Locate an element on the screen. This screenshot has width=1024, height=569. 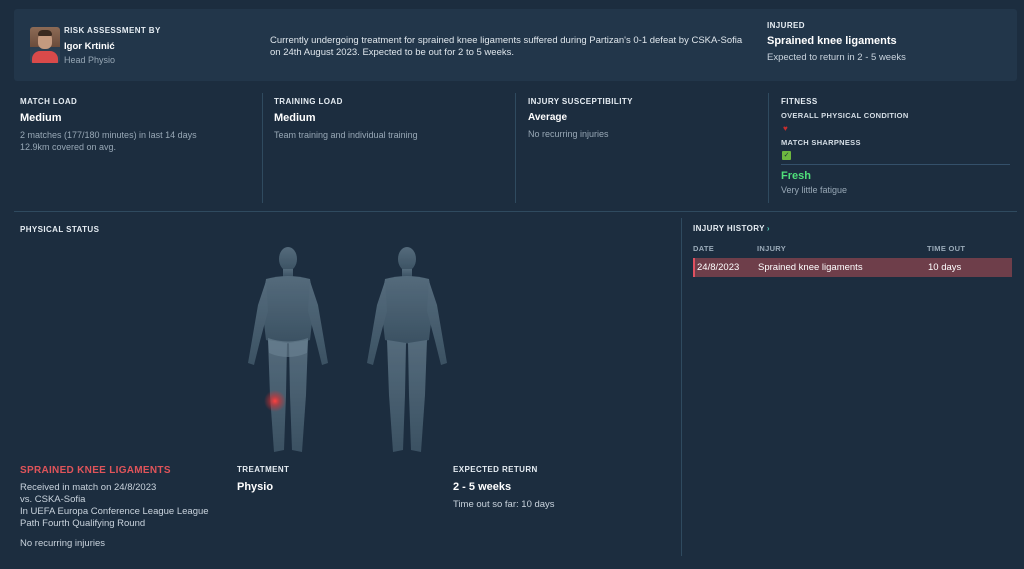
physio-name: Igor Krtinić is located at coordinates (89, 46).